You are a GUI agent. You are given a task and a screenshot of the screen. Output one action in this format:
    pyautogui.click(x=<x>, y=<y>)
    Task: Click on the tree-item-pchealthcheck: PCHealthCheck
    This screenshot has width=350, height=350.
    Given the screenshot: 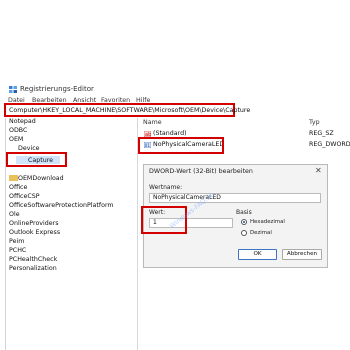 What is the action you would take?
    pyautogui.click(x=33, y=259)
    